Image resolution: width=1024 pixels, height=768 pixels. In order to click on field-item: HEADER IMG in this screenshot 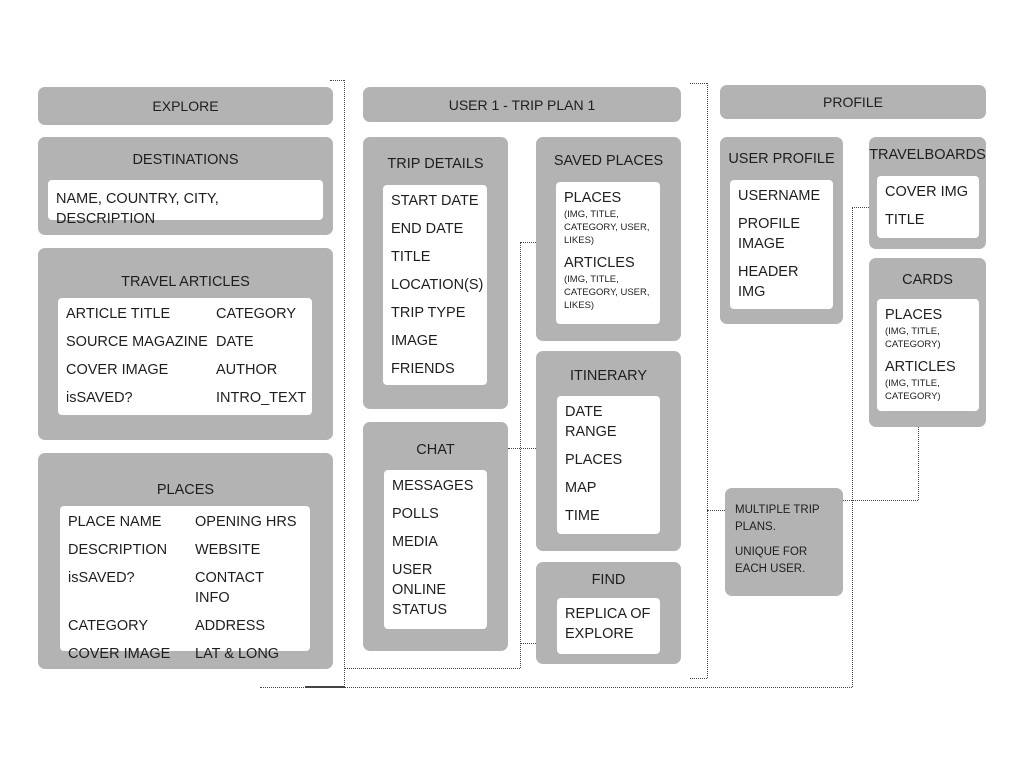, I will do `click(768, 282)`.